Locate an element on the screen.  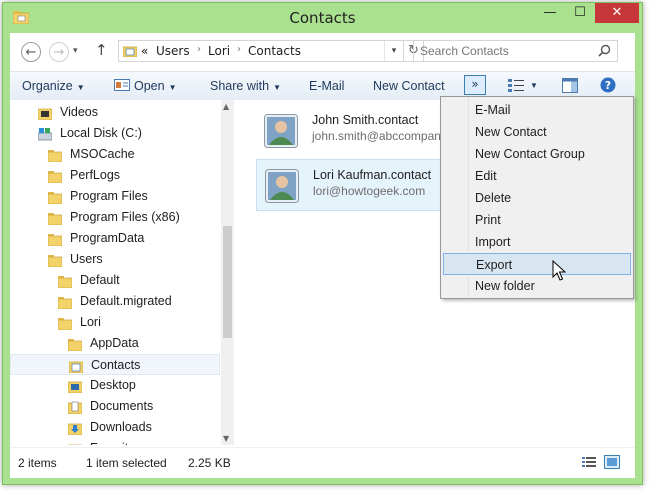
open-contact-icon is located at coordinates (122, 85).